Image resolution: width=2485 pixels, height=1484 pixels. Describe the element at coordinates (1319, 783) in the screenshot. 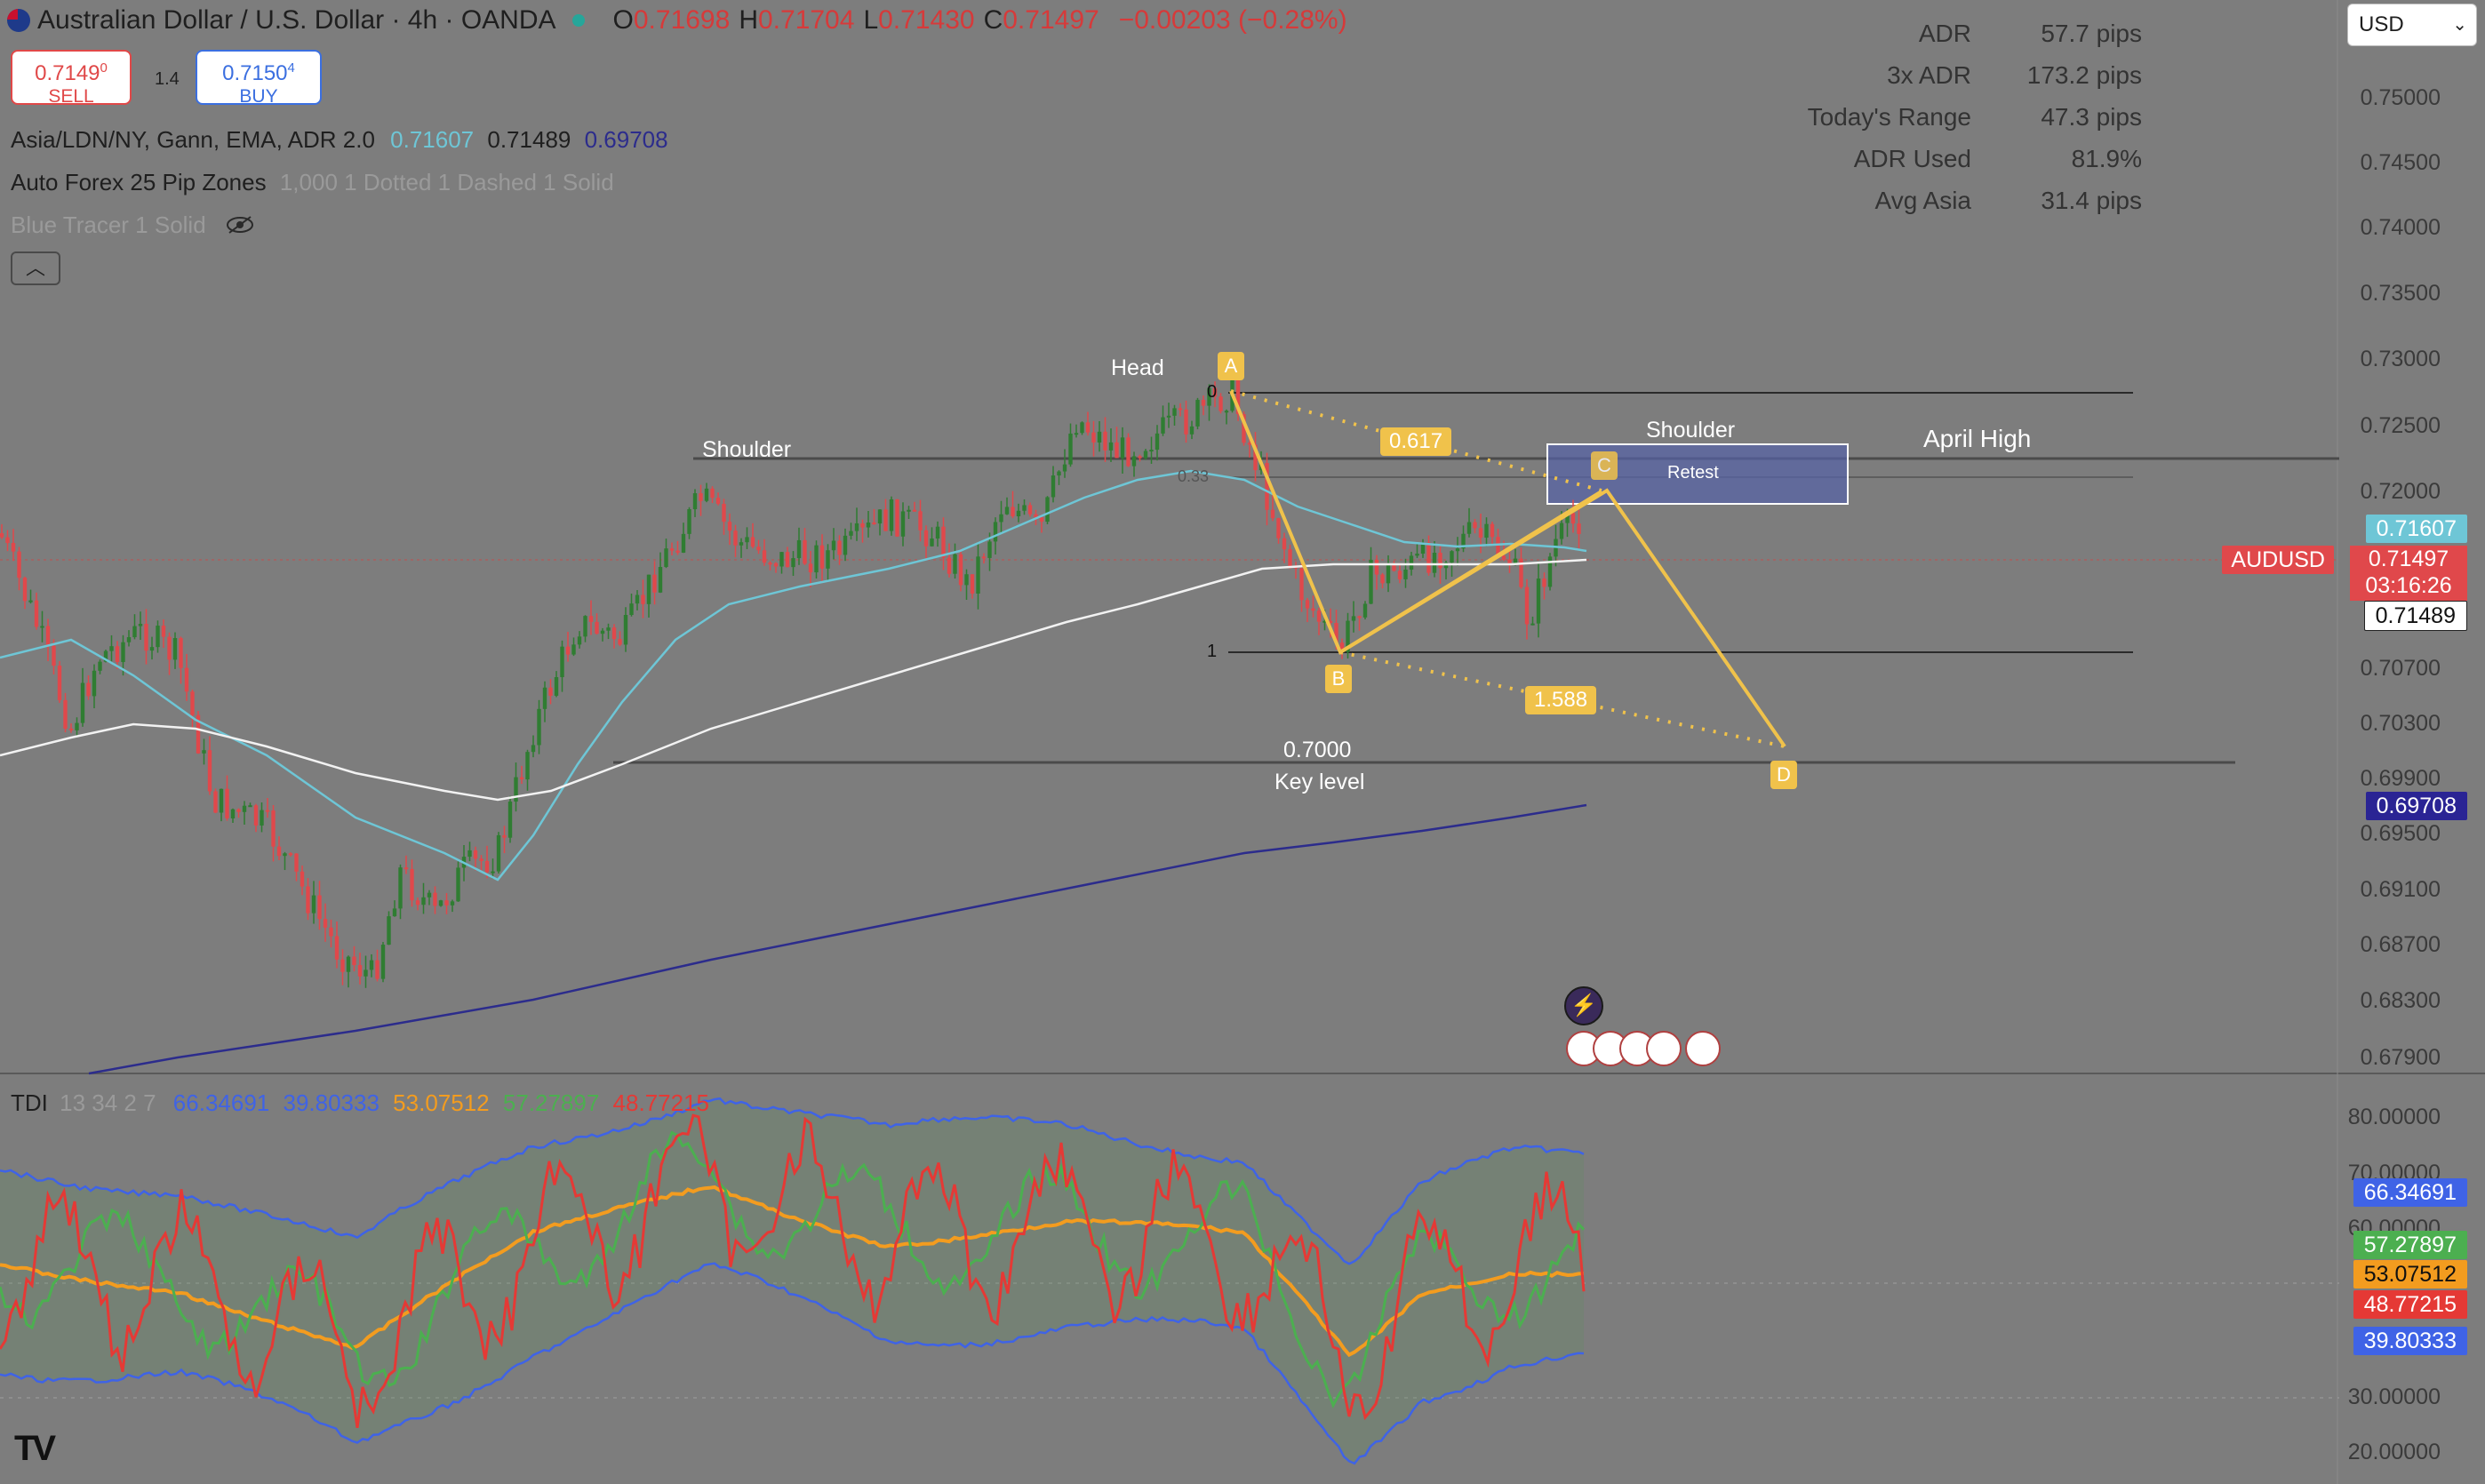

I see `key-level-label: Key level` at that location.